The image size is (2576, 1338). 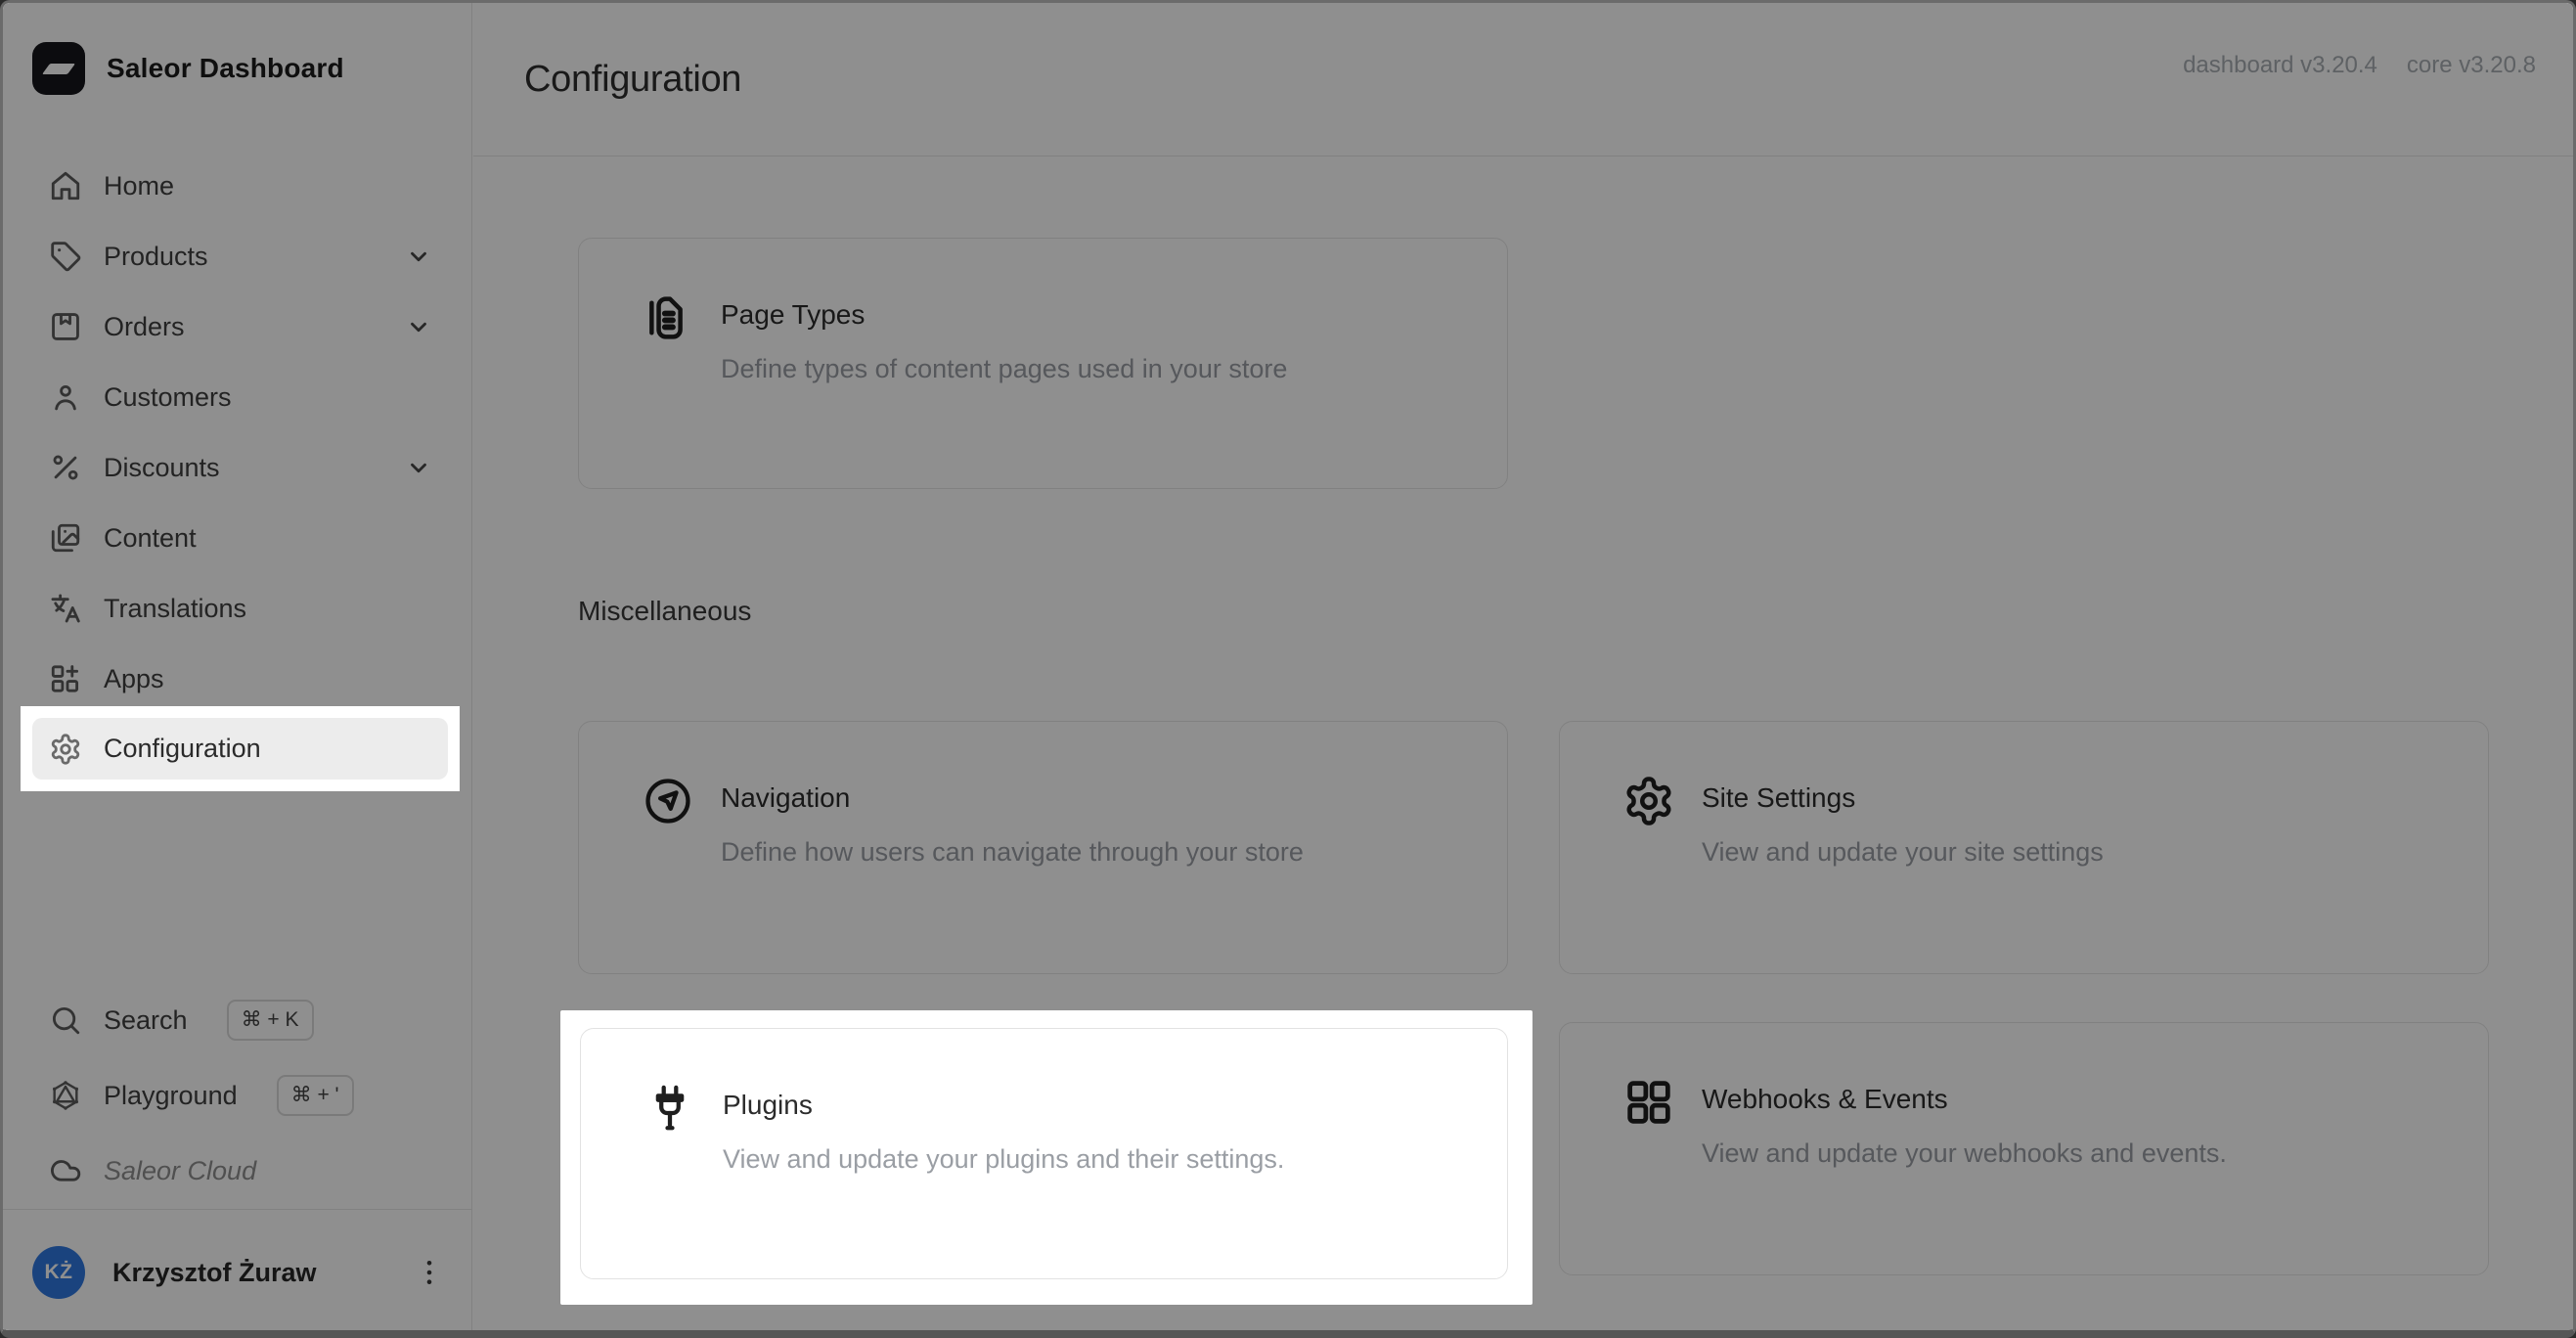 I want to click on version-info: dashboard v3.20.4 core v3.20.8, so click(x=2360, y=65).